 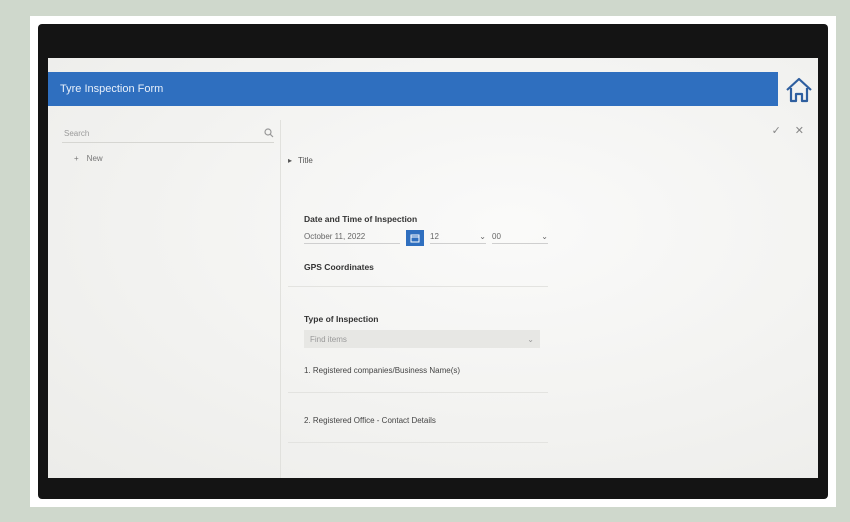 I want to click on calendar-icon, so click(x=415, y=238).